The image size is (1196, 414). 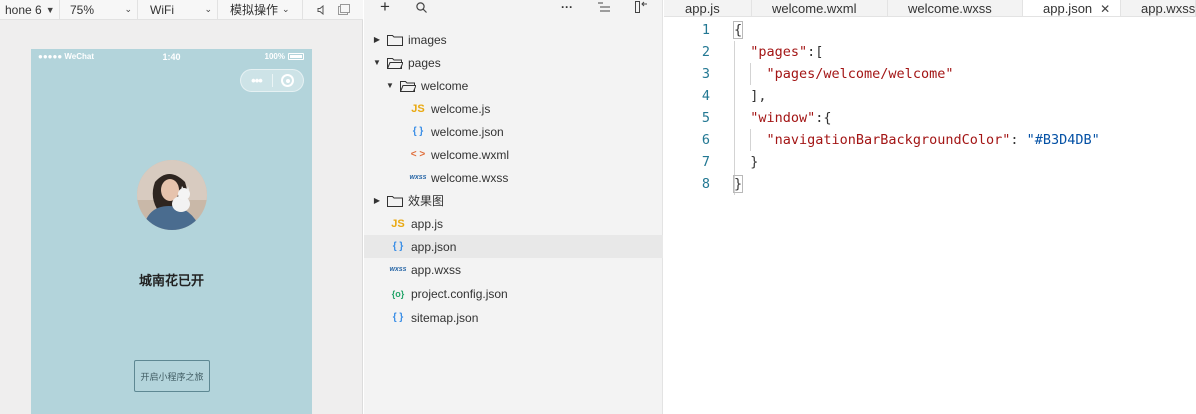 I want to click on more-actions-button: ···, so click(x=567, y=7).